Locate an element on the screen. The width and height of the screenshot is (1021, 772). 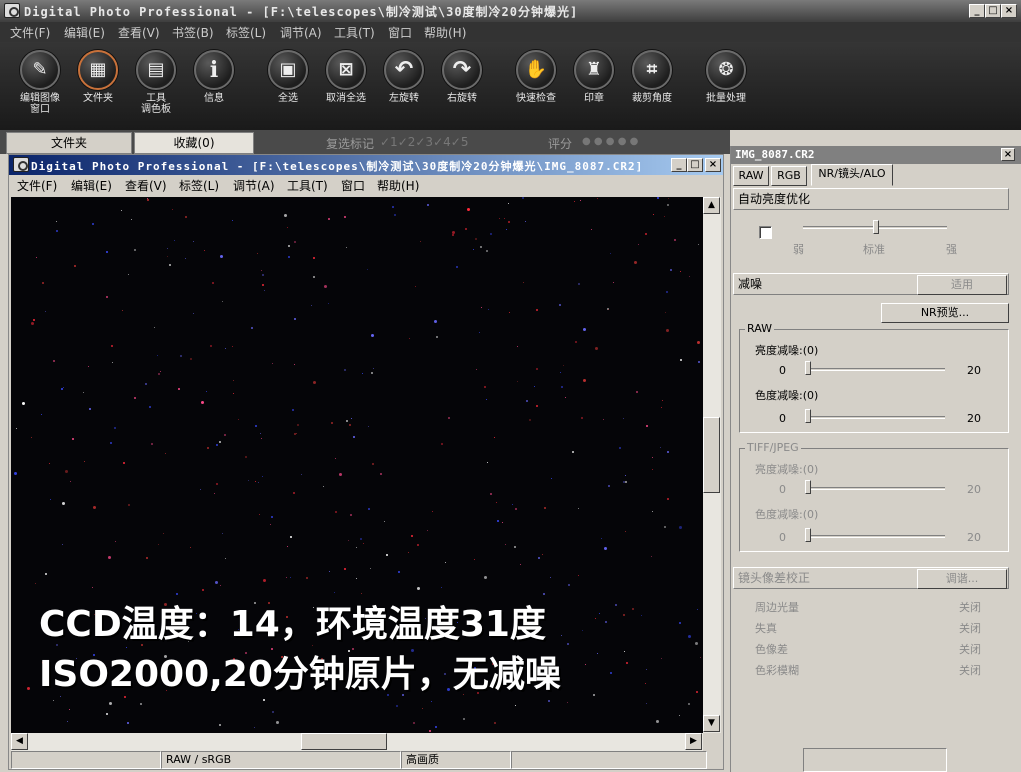
raw-luminance-slider is located at coordinates (875, 369).